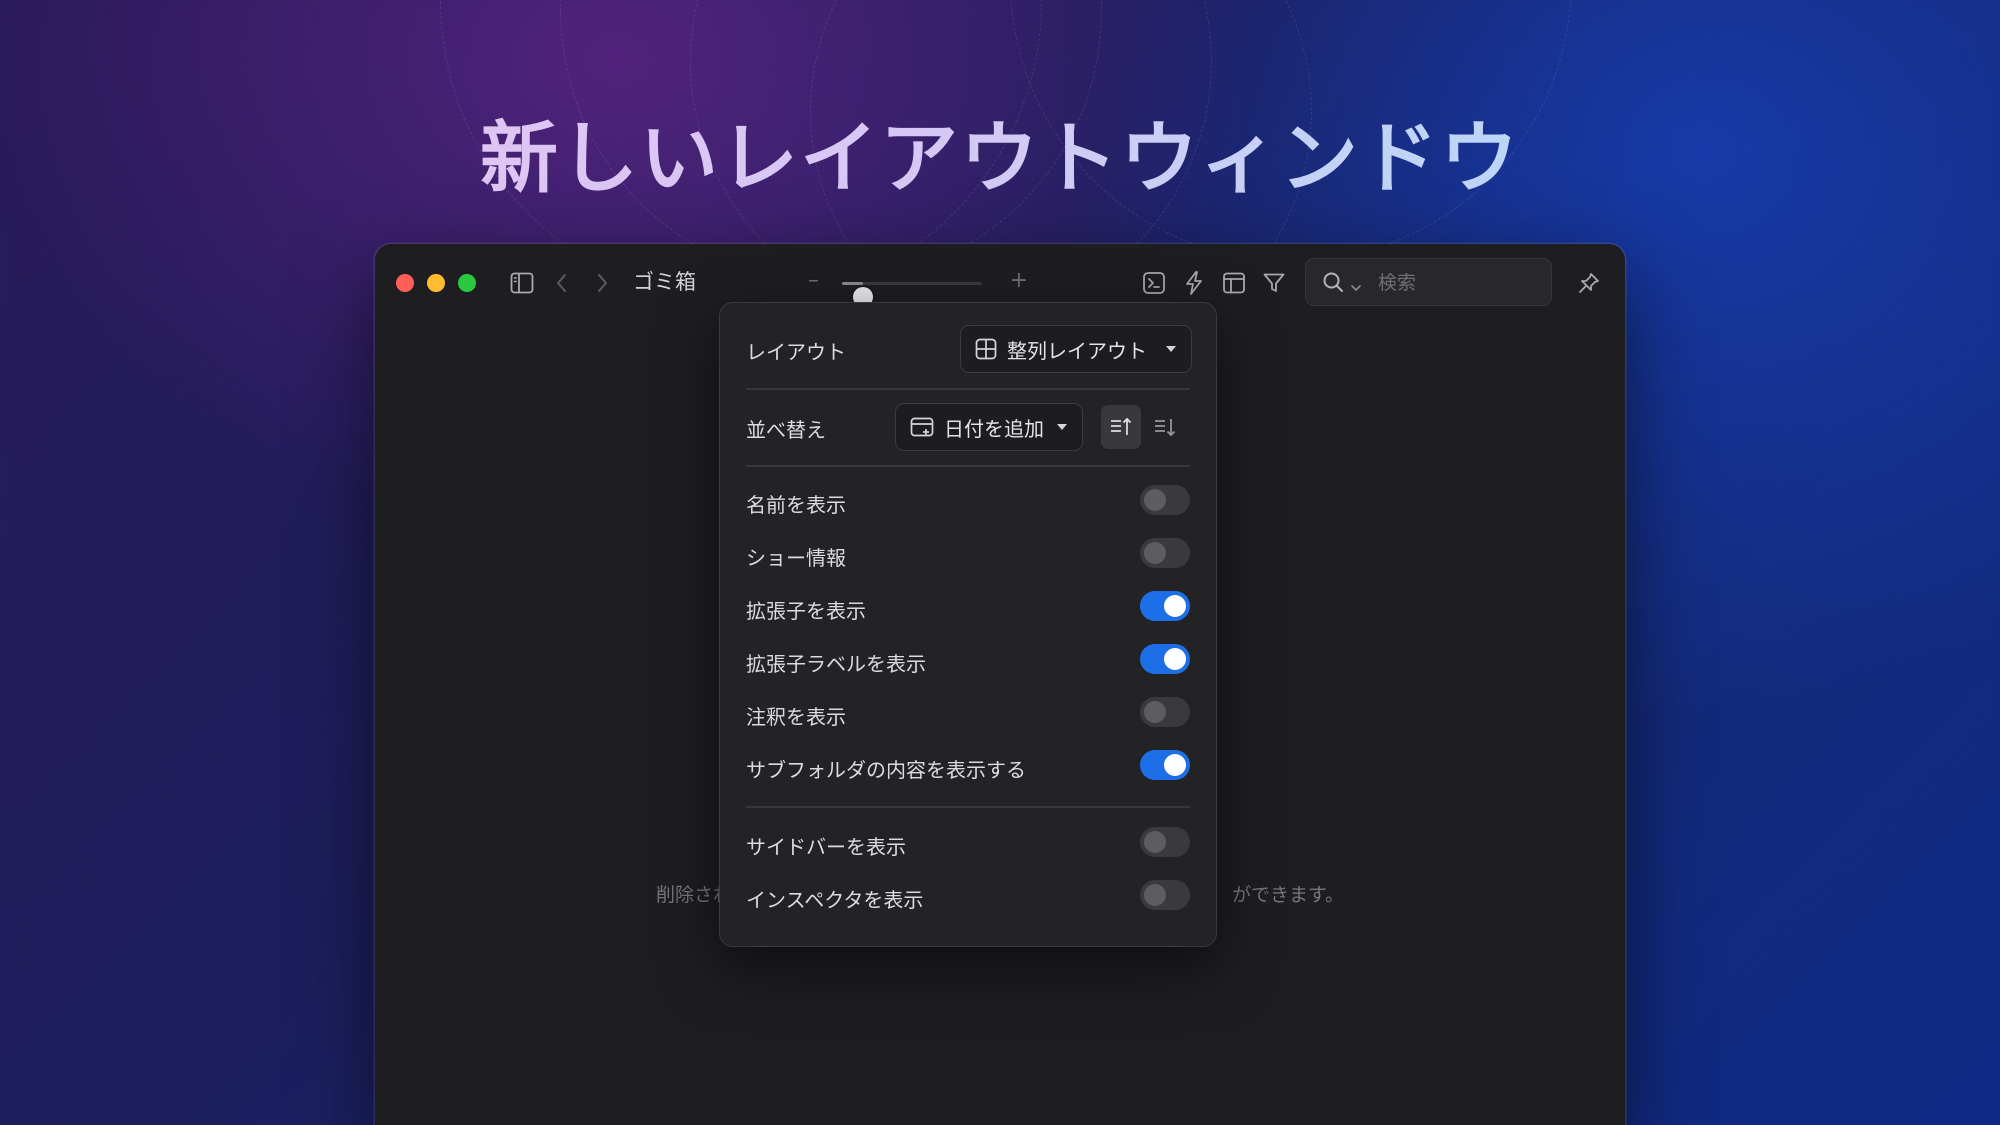 The image size is (2000, 1125). Describe the element at coordinates (796, 558) in the screenshot. I see `toggle-label: ショー情報` at that location.